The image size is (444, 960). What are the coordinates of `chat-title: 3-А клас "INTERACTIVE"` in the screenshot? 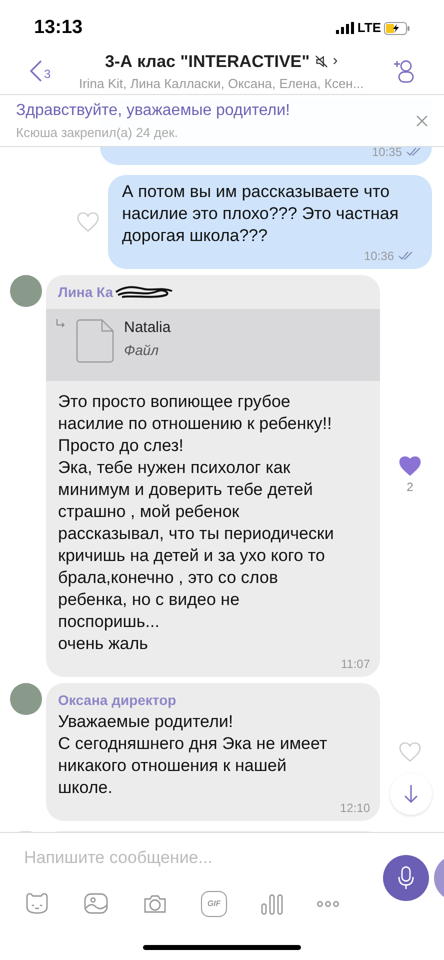 It's located at (207, 61).